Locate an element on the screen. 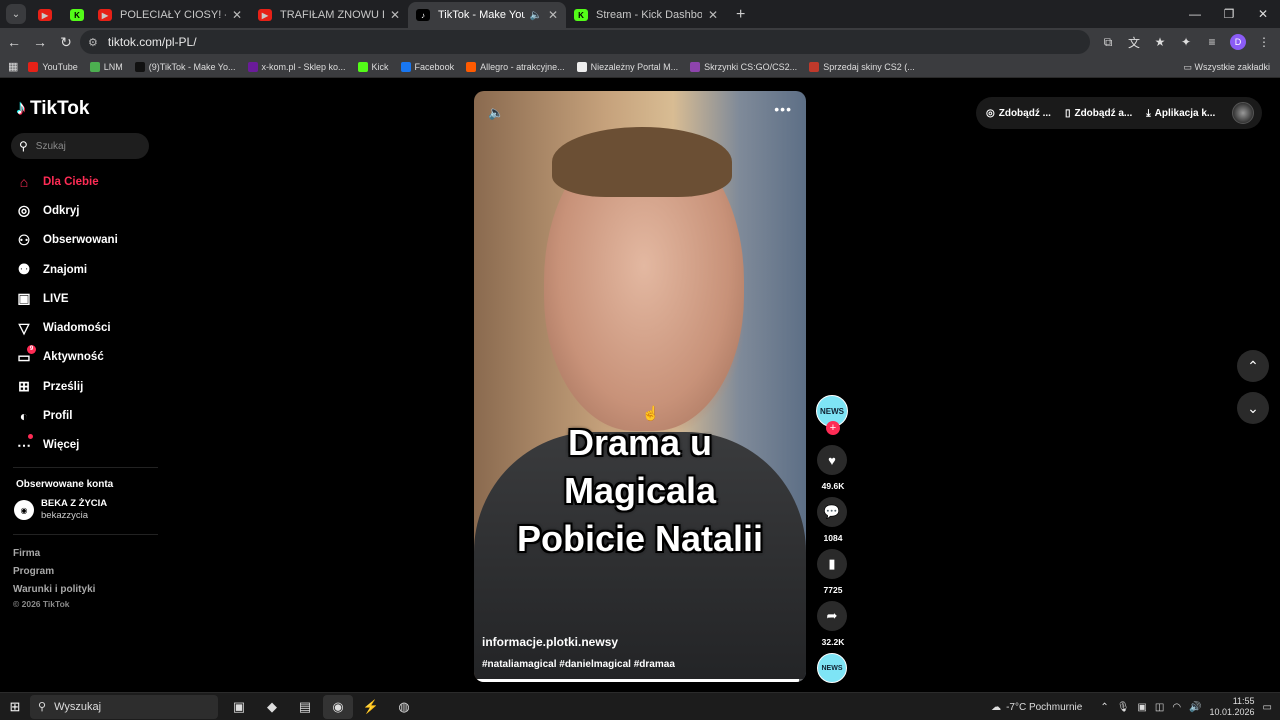 Image resolution: width=1280 pixels, height=720 pixels. forward-button: → is located at coordinates (40, 42).